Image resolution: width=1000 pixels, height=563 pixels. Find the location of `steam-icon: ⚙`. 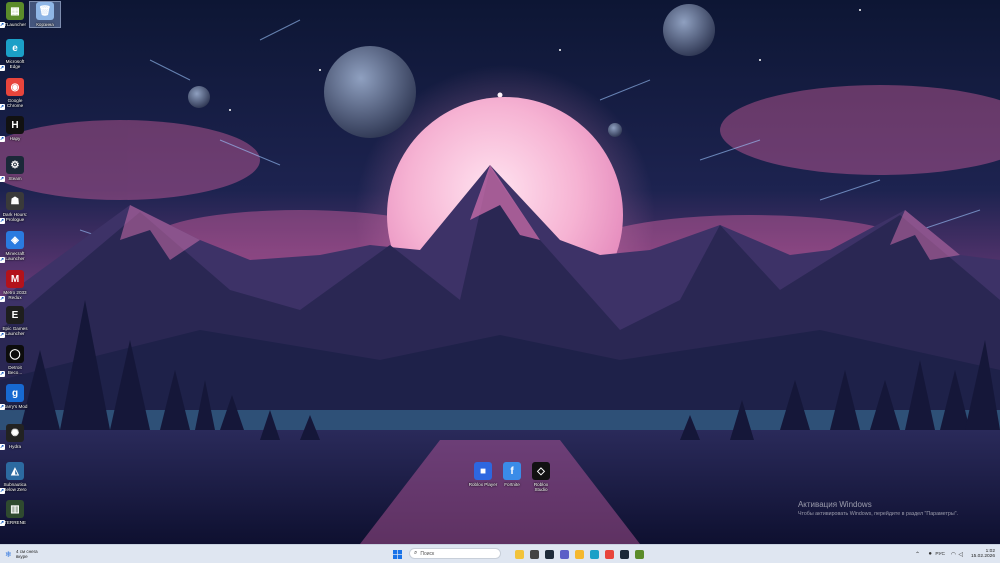

steam-icon: ⚙ is located at coordinates (15, 165).